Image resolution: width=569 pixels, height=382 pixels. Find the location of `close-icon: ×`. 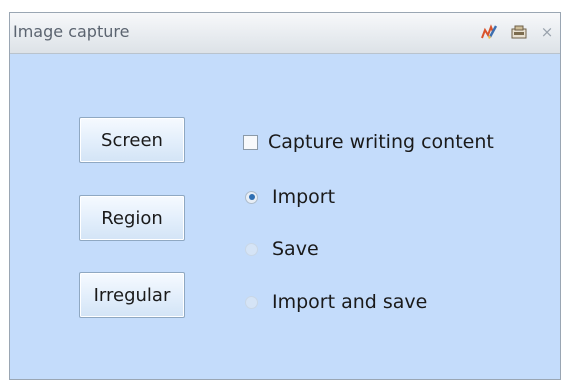

close-icon: × is located at coordinates (547, 32).